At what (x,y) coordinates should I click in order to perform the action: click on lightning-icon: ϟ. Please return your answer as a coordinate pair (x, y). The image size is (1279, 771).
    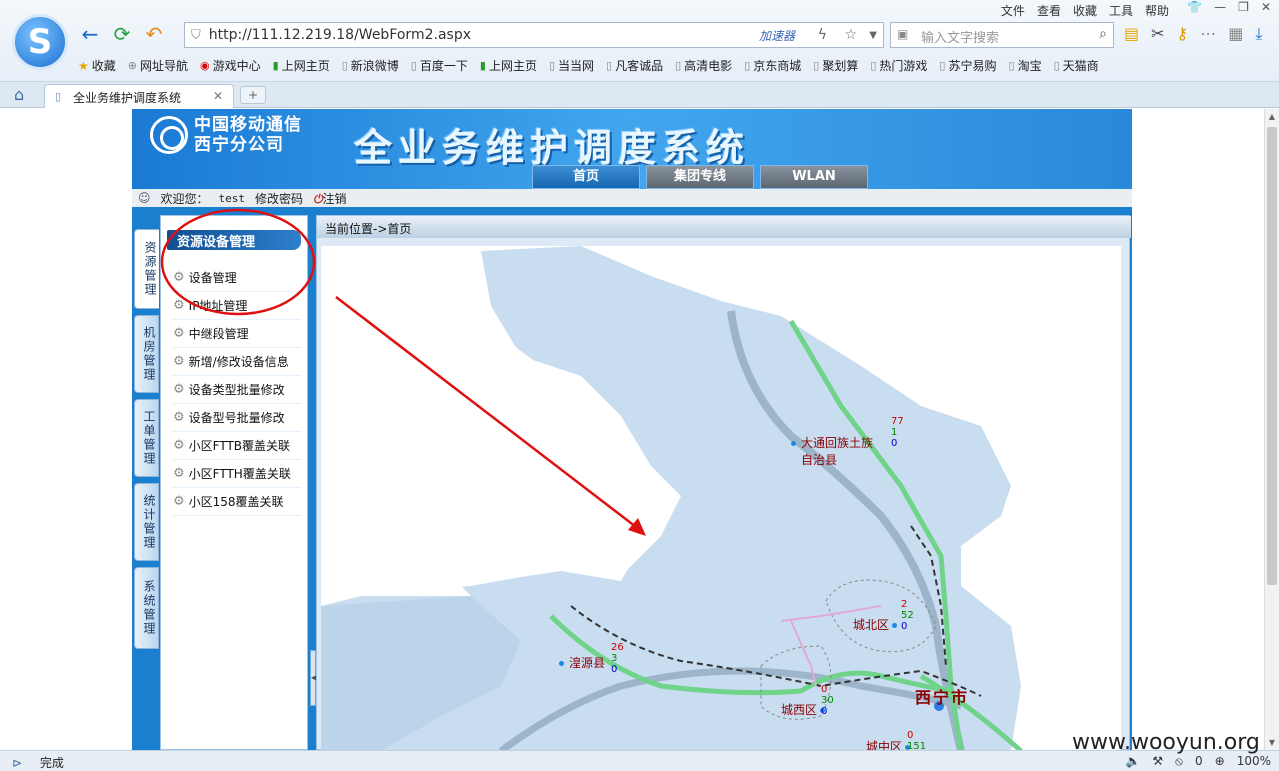
    Looking at the image, I should click on (822, 35).